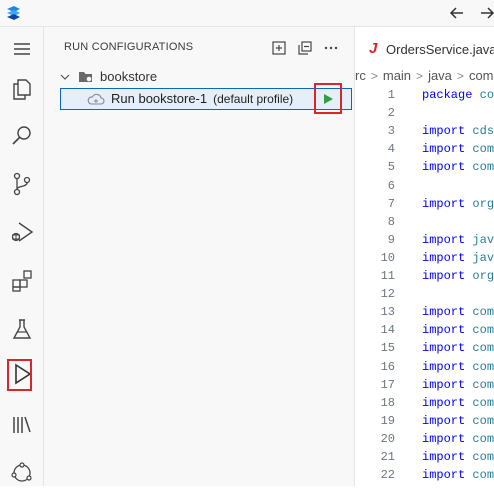 Image resolution: width=494 pixels, height=495 pixels. What do you see at coordinates (387, 276) in the screenshot?
I see `line-number: 11` at bounding box center [387, 276].